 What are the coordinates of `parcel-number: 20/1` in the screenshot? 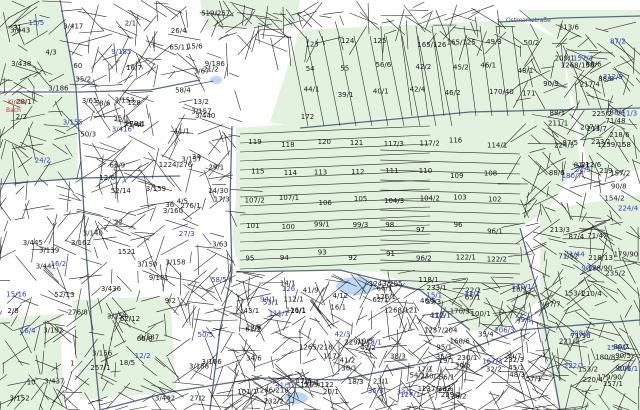 It's located at (331, 392).